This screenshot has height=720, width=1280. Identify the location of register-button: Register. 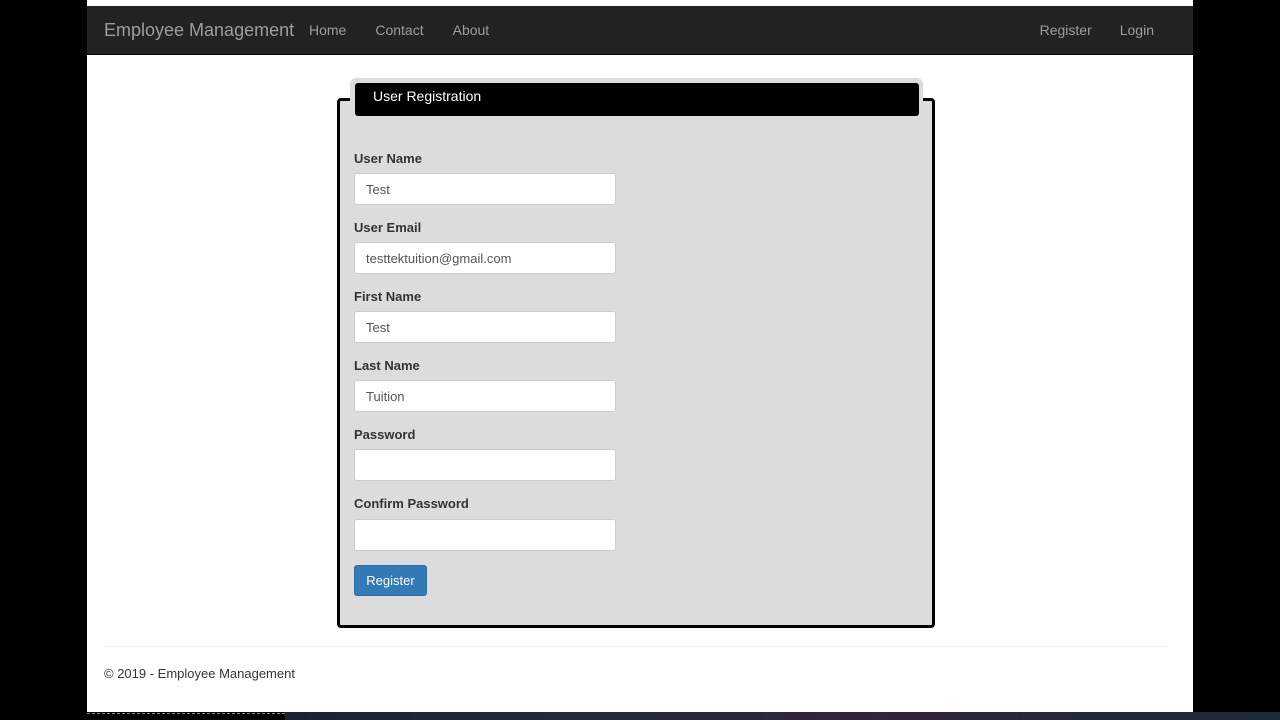
(390, 580).